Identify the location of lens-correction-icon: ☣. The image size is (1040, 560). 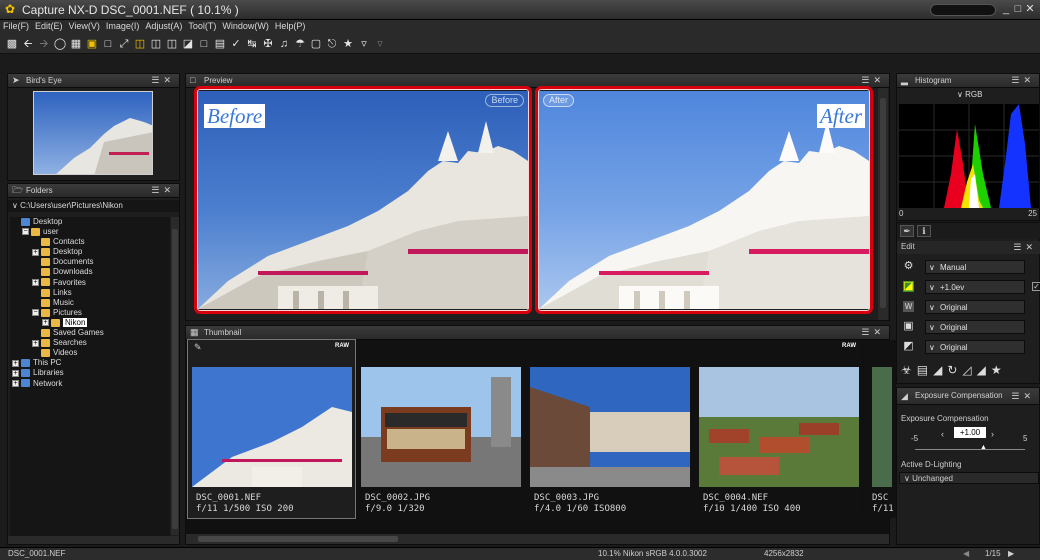
(909, 370).